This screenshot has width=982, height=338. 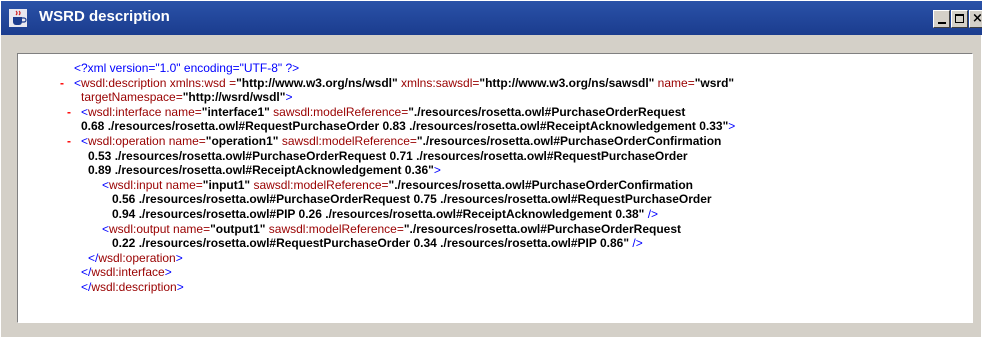 I want to click on minimize-icon, so click(x=942, y=23).